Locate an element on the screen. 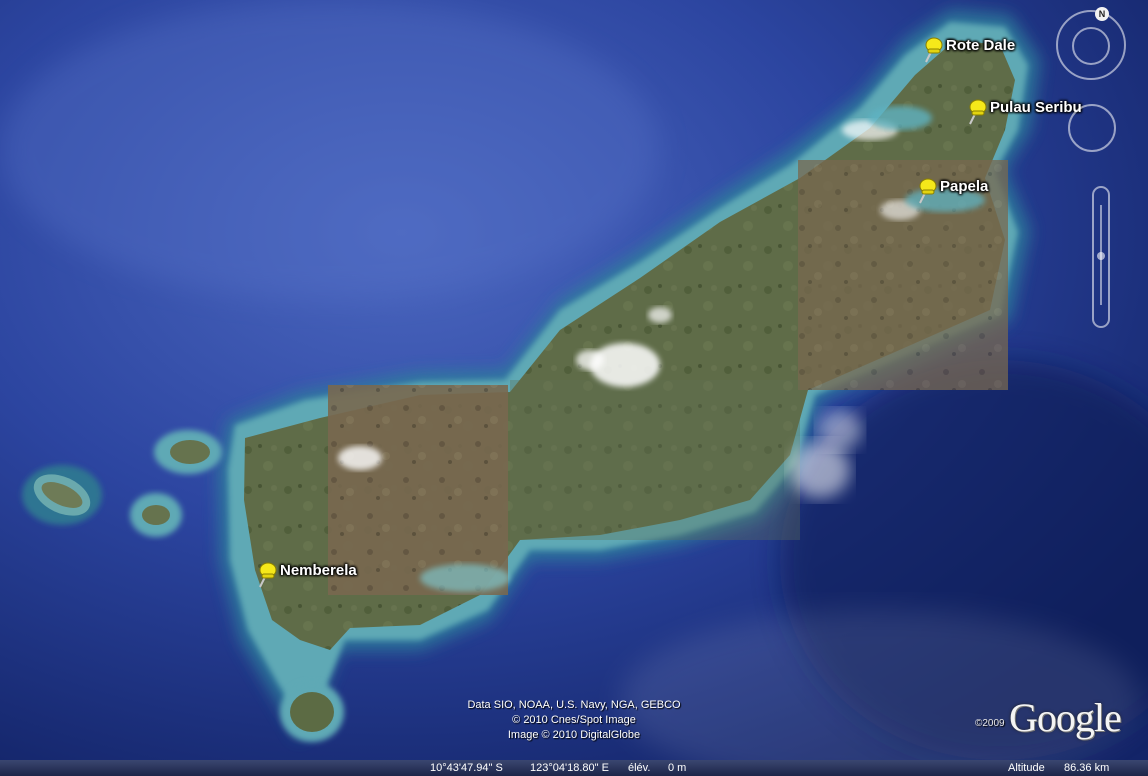  attribution-line: © 2010 Cnes/Spot Image is located at coordinates (574, 720).